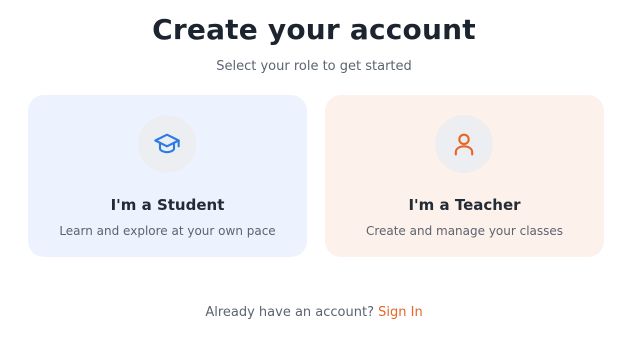 This screenshot has height=351, width=628. I want to click on teacher-icon-badge, so click(464, 144).